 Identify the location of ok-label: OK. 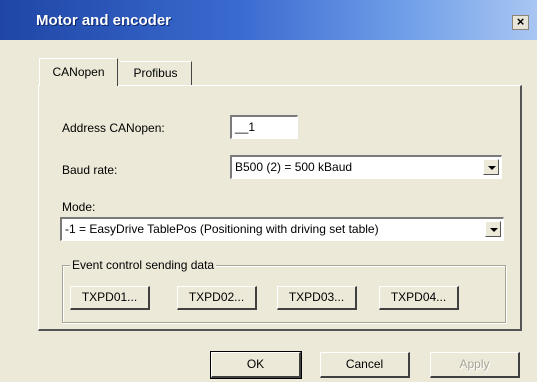
(255, 364).